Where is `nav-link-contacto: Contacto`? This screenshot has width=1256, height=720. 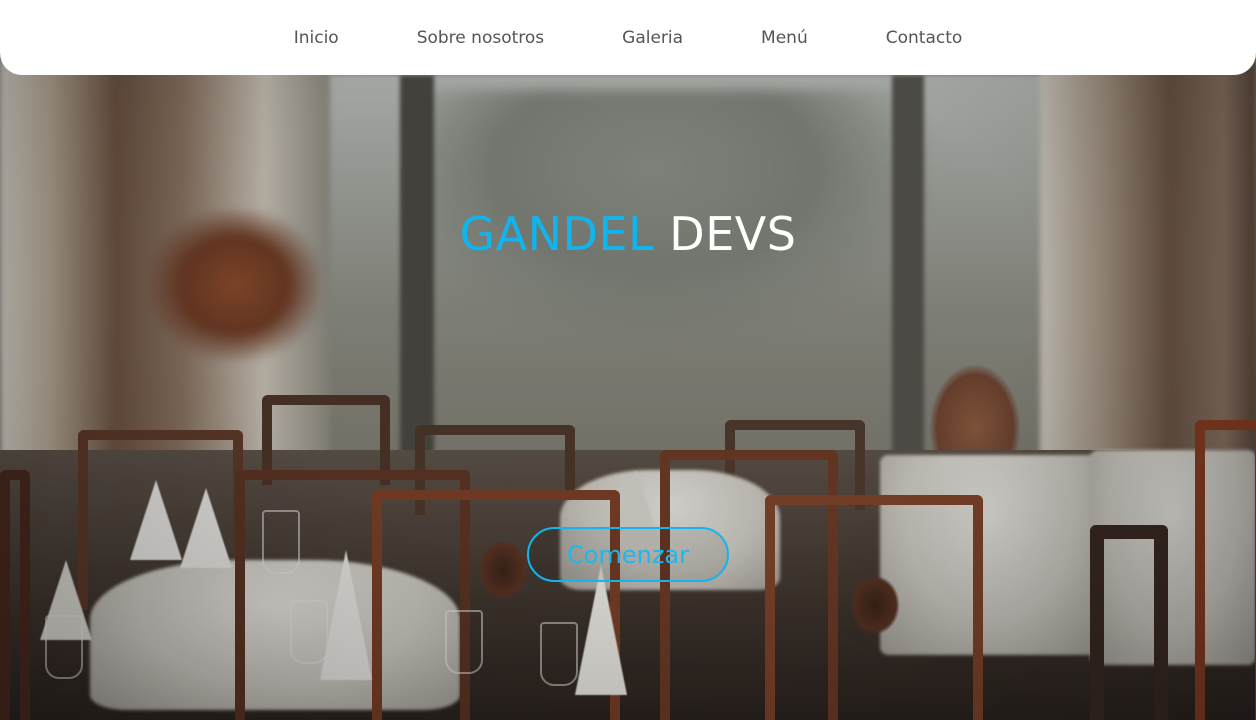
nav-link-contacto: Contacto is located at coordinates (924, 38).